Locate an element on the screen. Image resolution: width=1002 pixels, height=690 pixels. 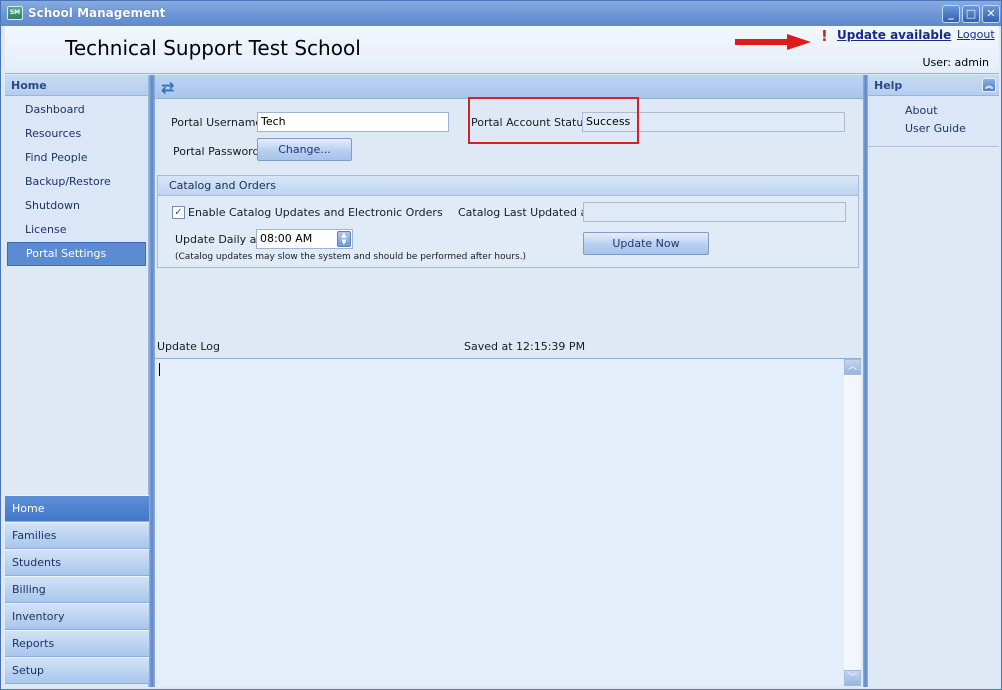
annotation-arrow-icon is located at coordinates (773, 42).